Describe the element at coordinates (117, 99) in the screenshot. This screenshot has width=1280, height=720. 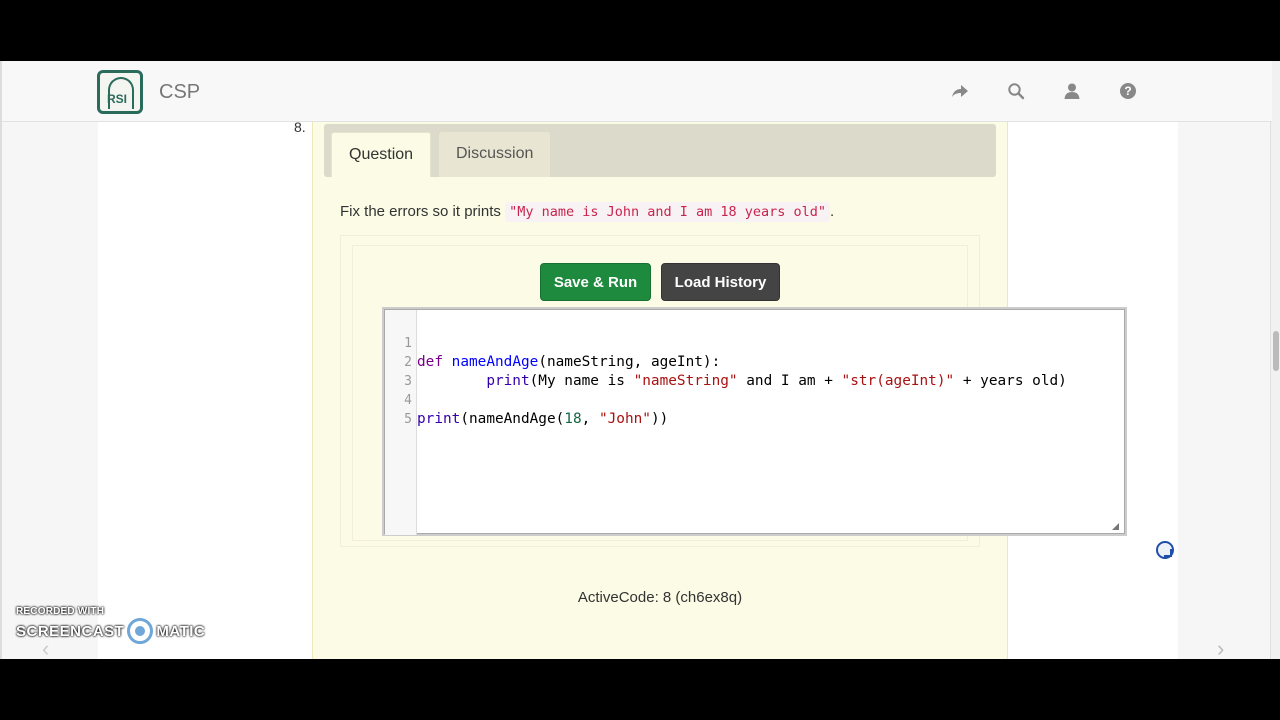
I see `logo-text: RSI` at that location.